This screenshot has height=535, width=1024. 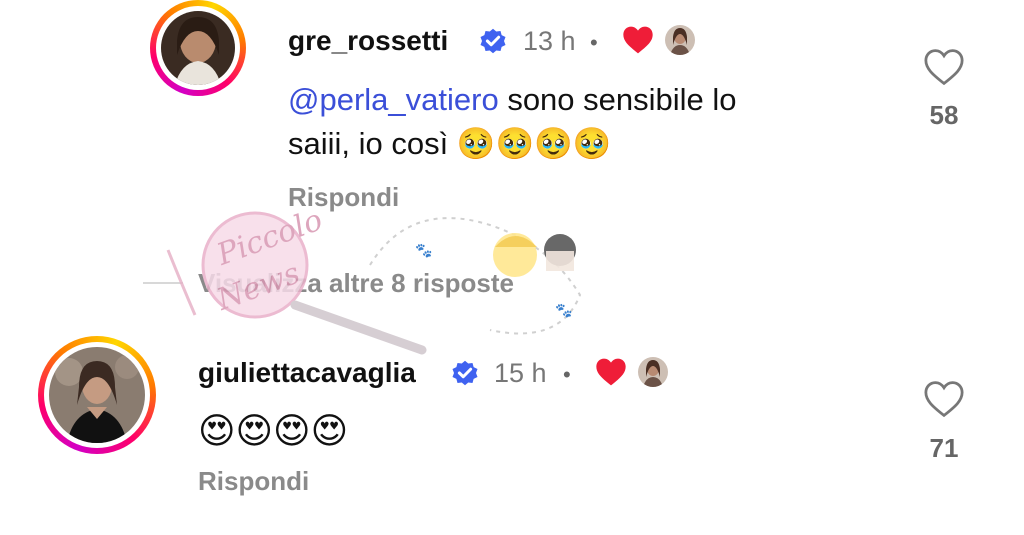 What do you see at coordinates (549, 41) in the screenshot?
I see `timestamp: 13 h` at bounding box center [549, 41].